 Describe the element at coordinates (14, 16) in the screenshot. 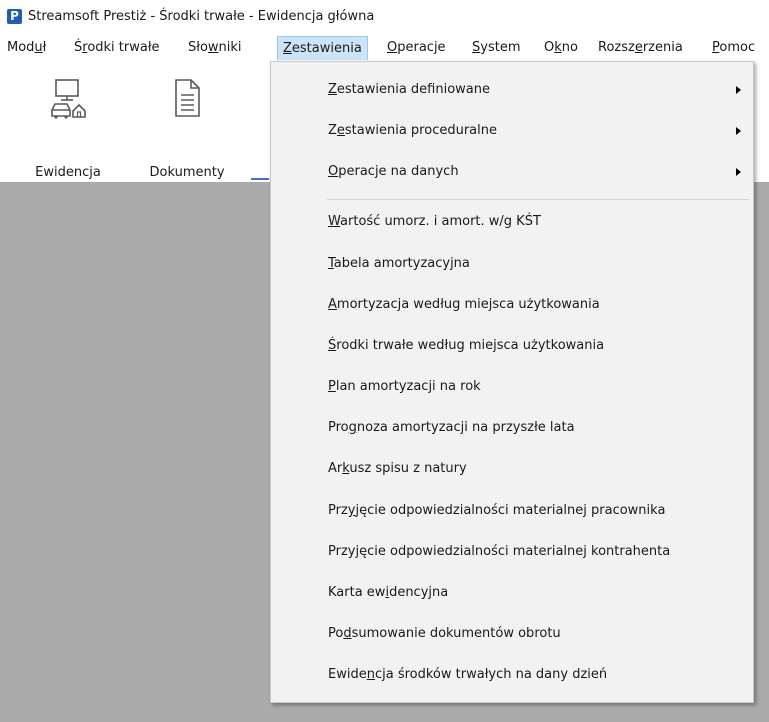

I see `app-logo-icon: P` at that location.